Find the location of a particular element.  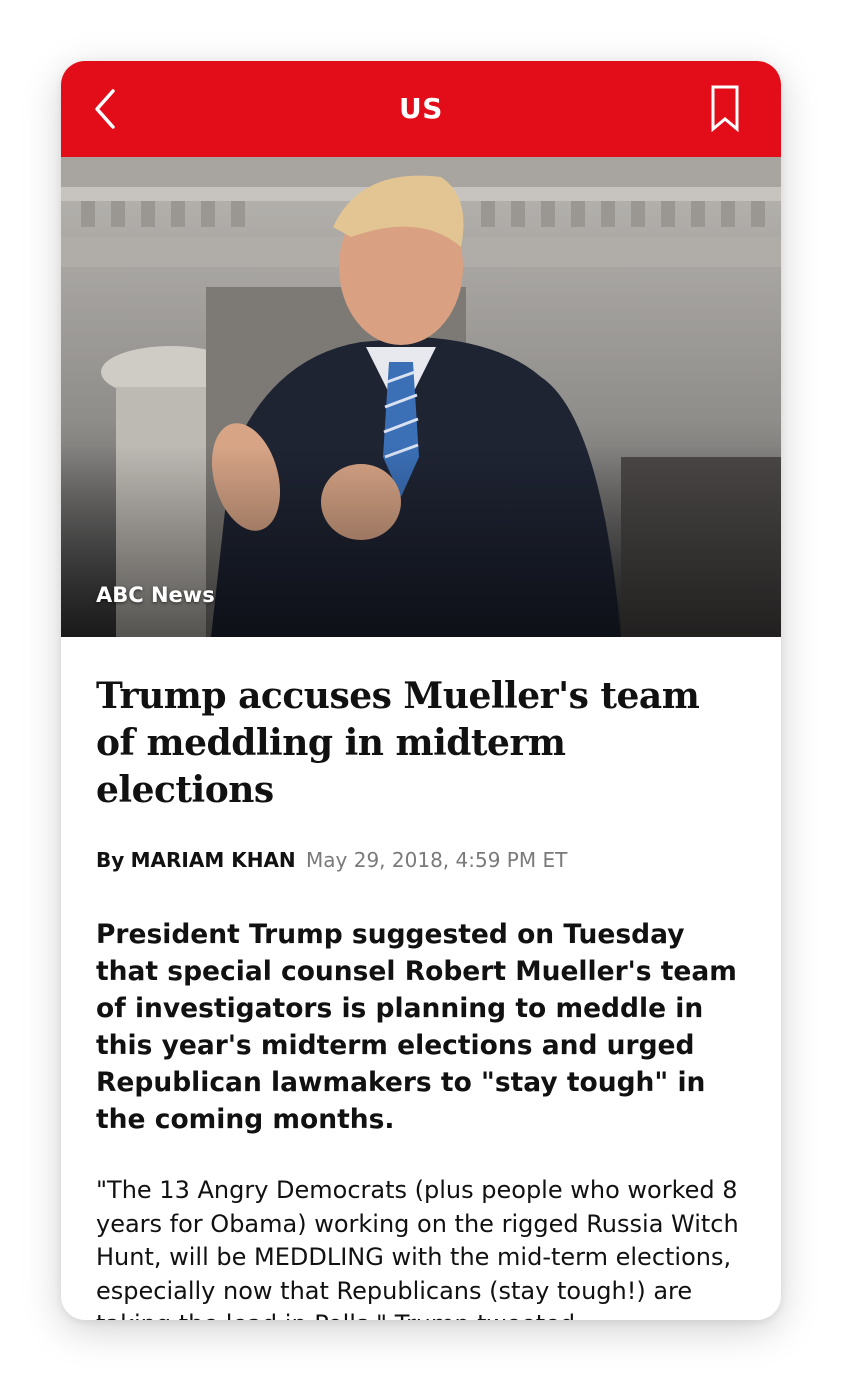

photo-credit: ABC News is located at coordinates (155, 595).